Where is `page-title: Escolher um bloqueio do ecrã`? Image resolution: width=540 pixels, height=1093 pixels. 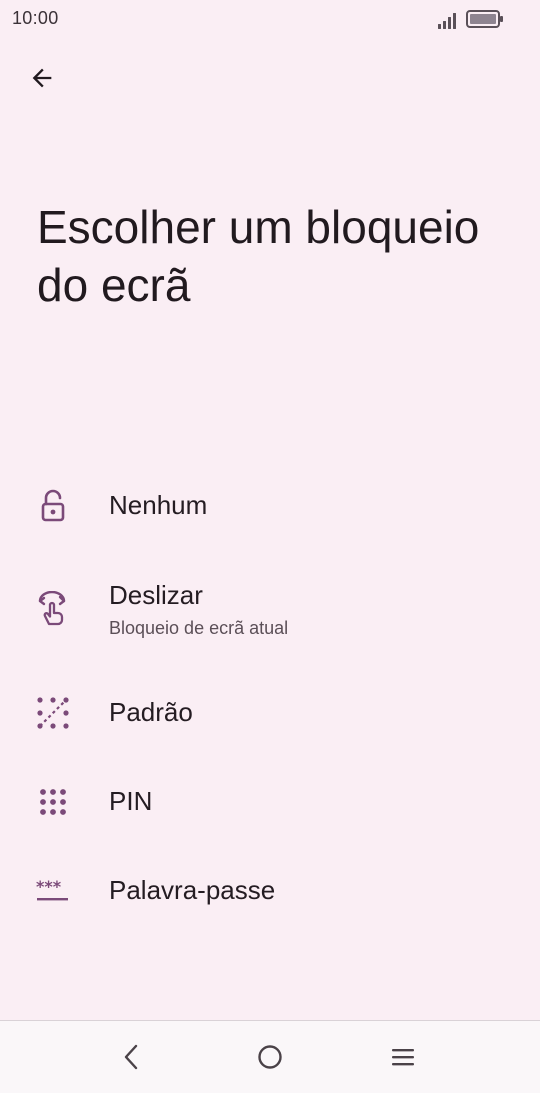 page-title: Escolher um bloqueio do ecrã is located at coordinates (258, 256).